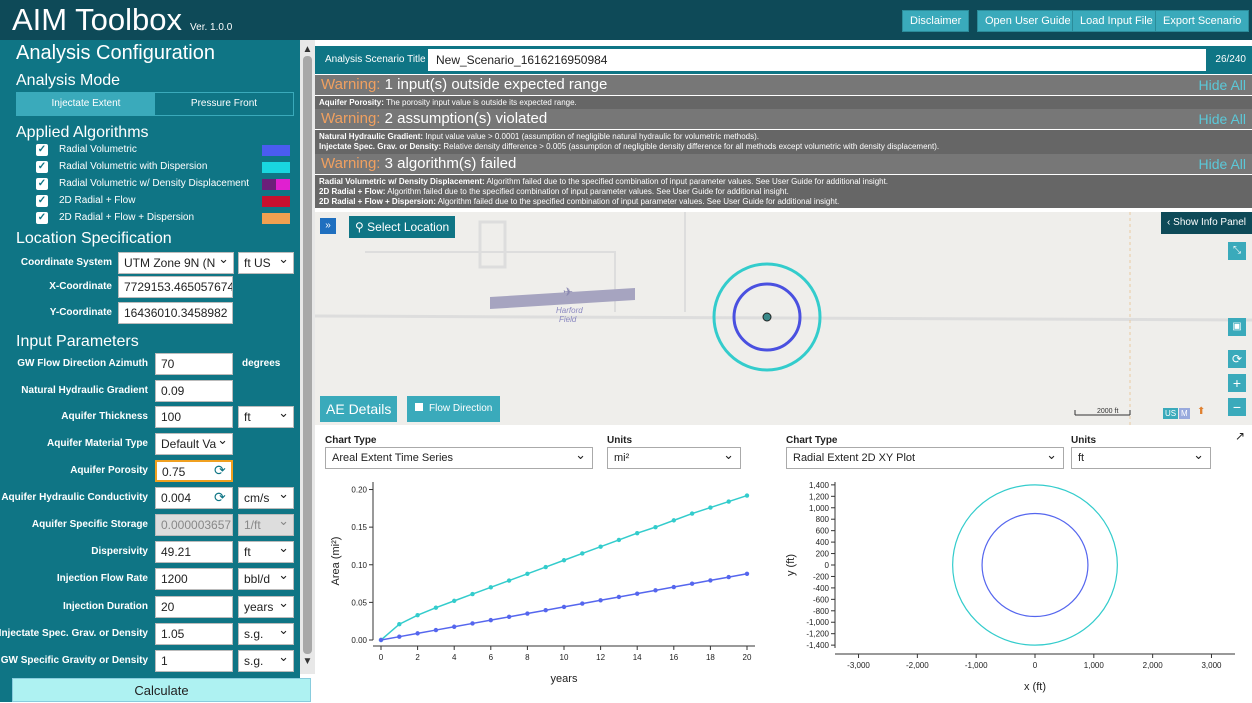 The width and height of the screenshot is (1252, 703). I want to click on y-coordinate-input: 16436010.3458982, so click(175, 313).